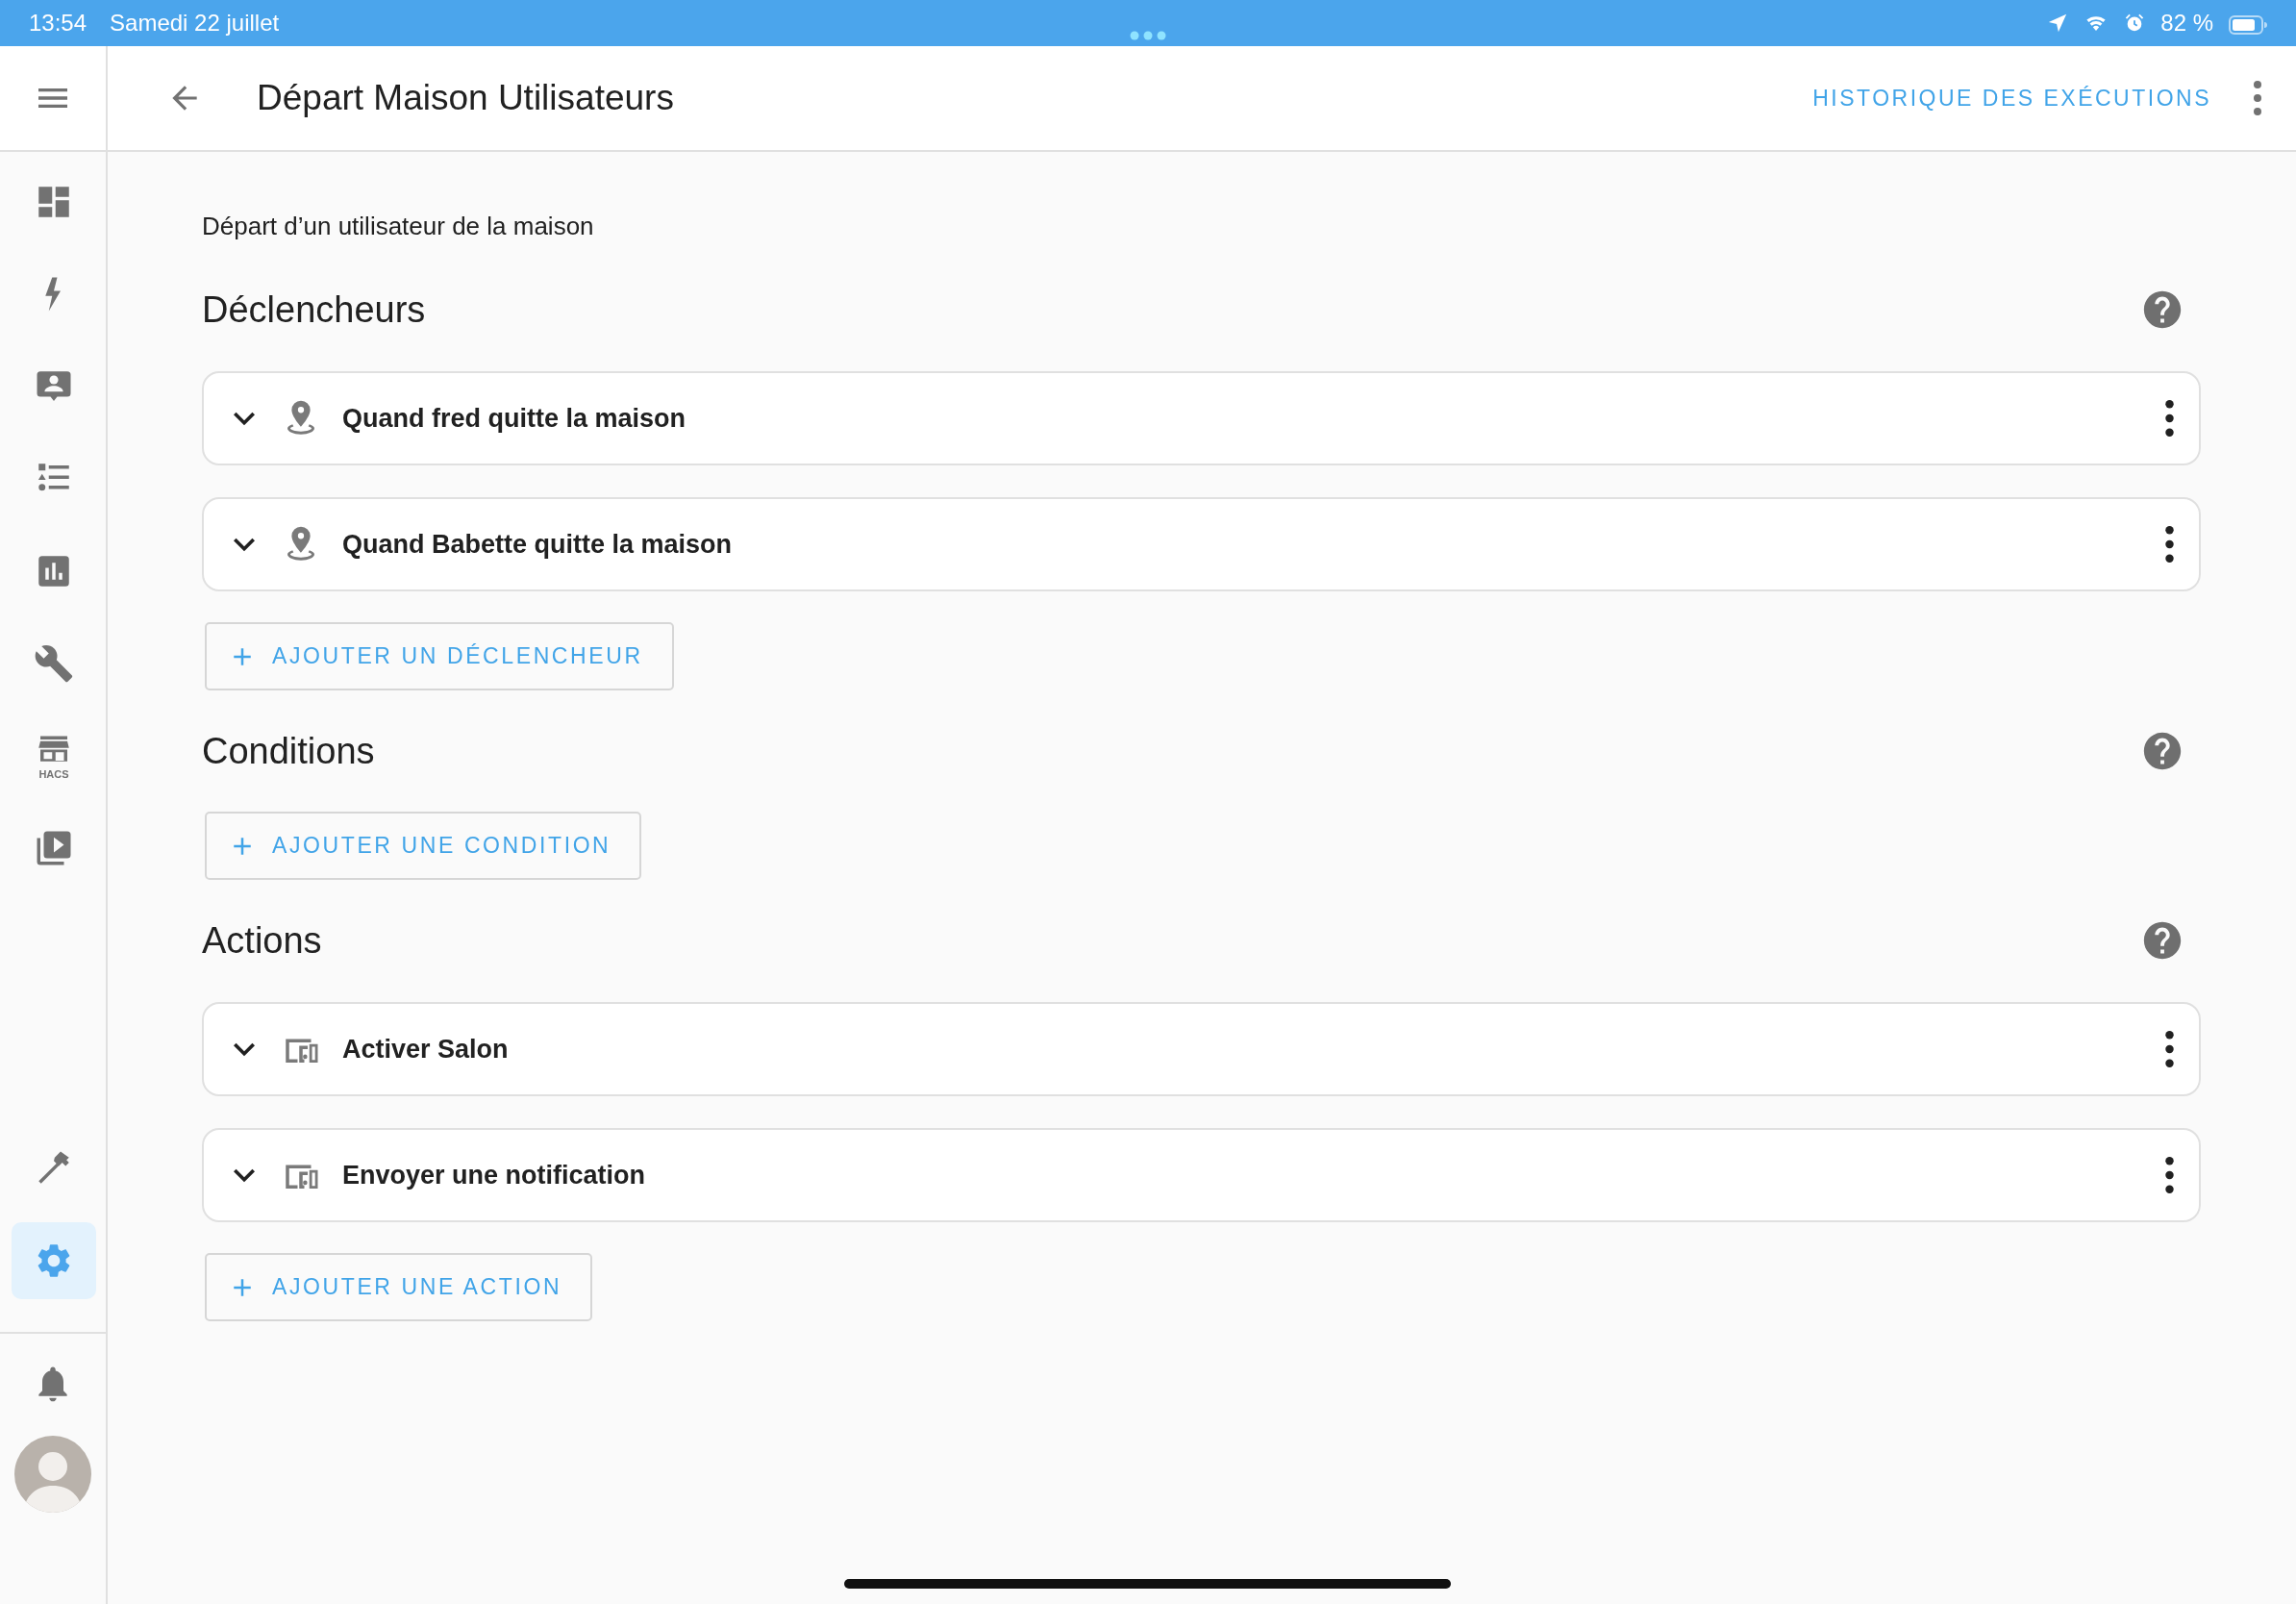  Describe the element at coordinates (2058, 23) in the screenshot. I see `location-arrow-icon` at that location.